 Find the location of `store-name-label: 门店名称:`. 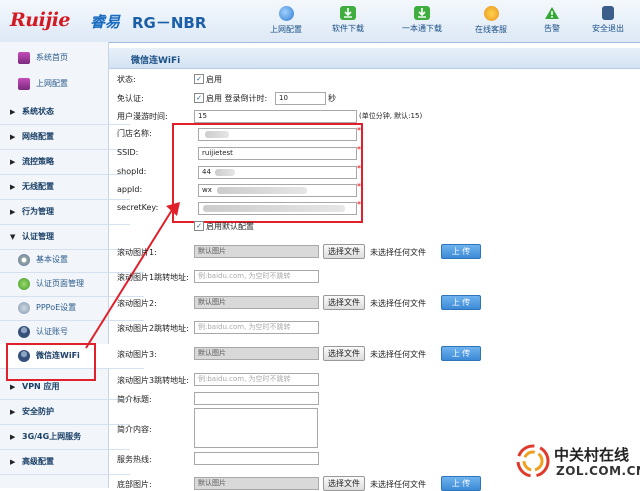

store-name-label: 门店名称: is located at coordinates (134, 133).